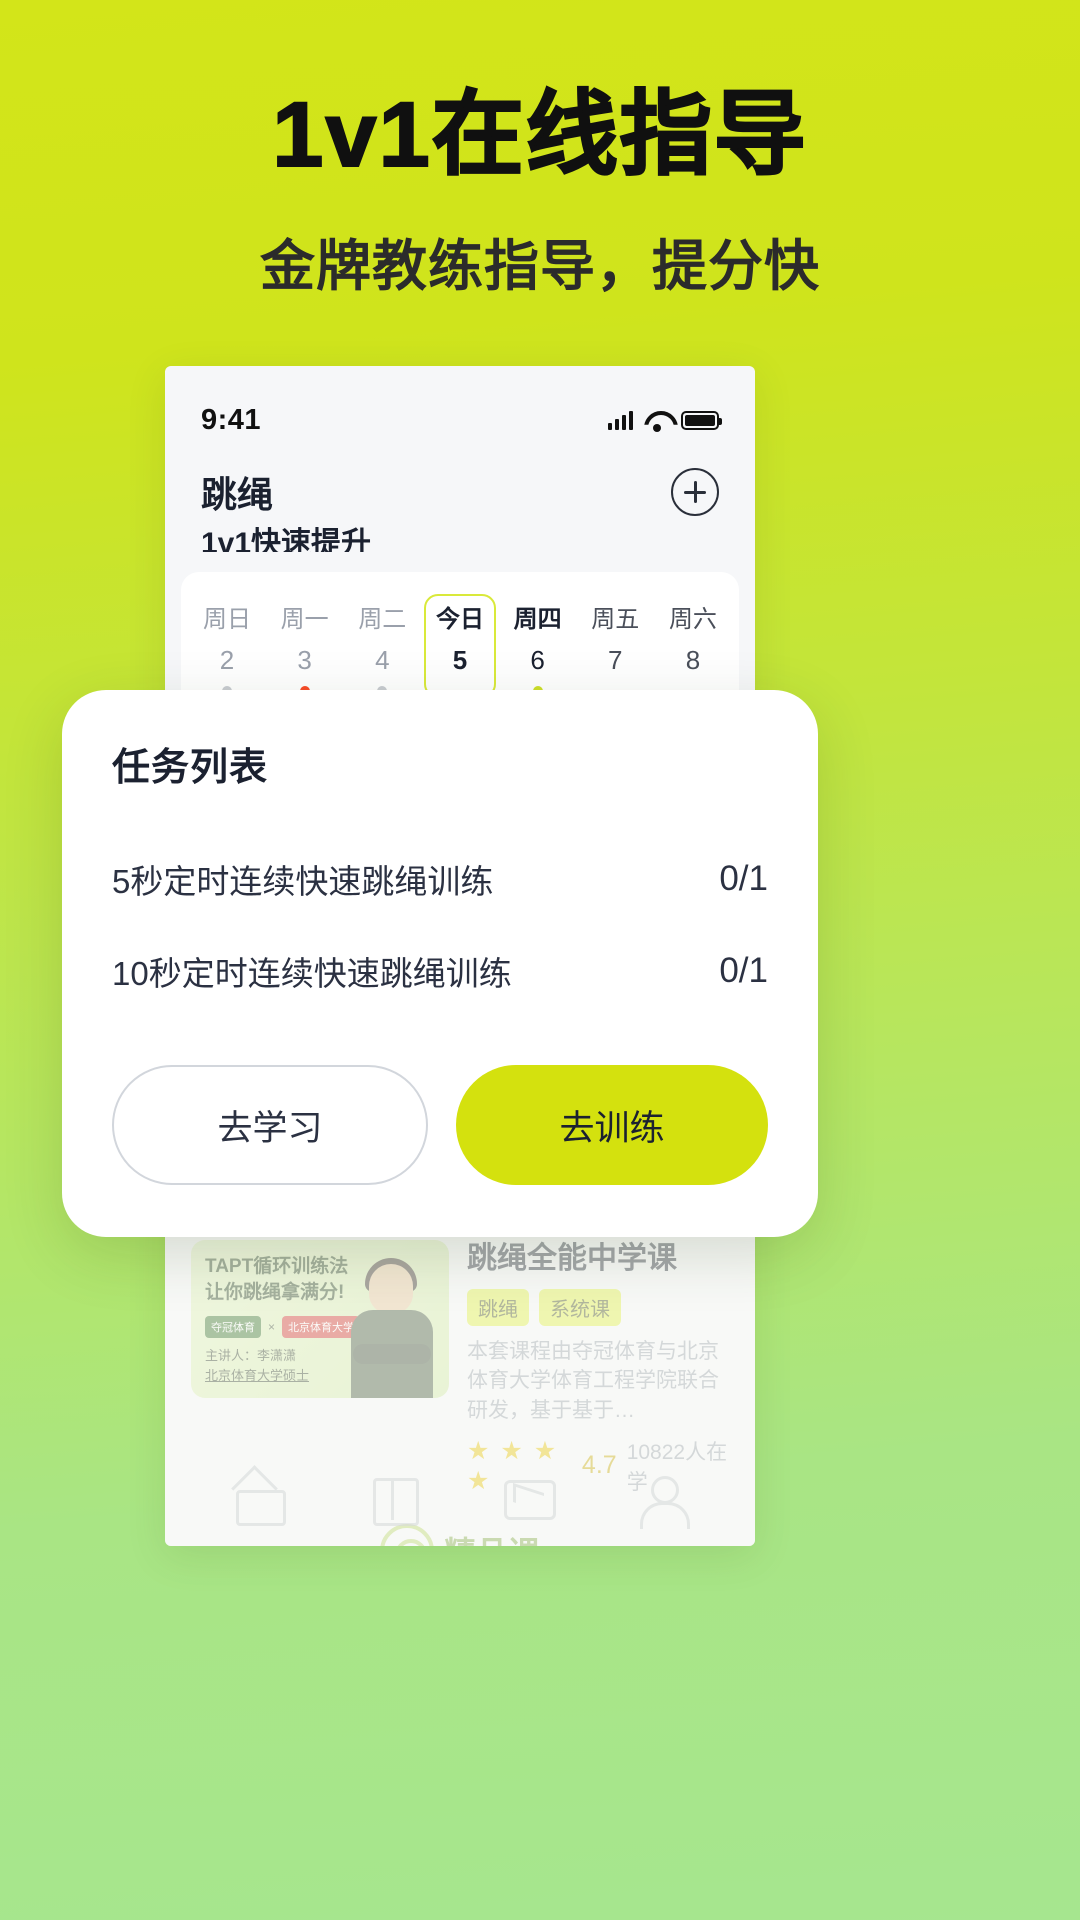  What do you see at coordinates (460, 486) in the screenshot?
I see `app-nav-bar: 跳绳` at bounding box center [460, 486].